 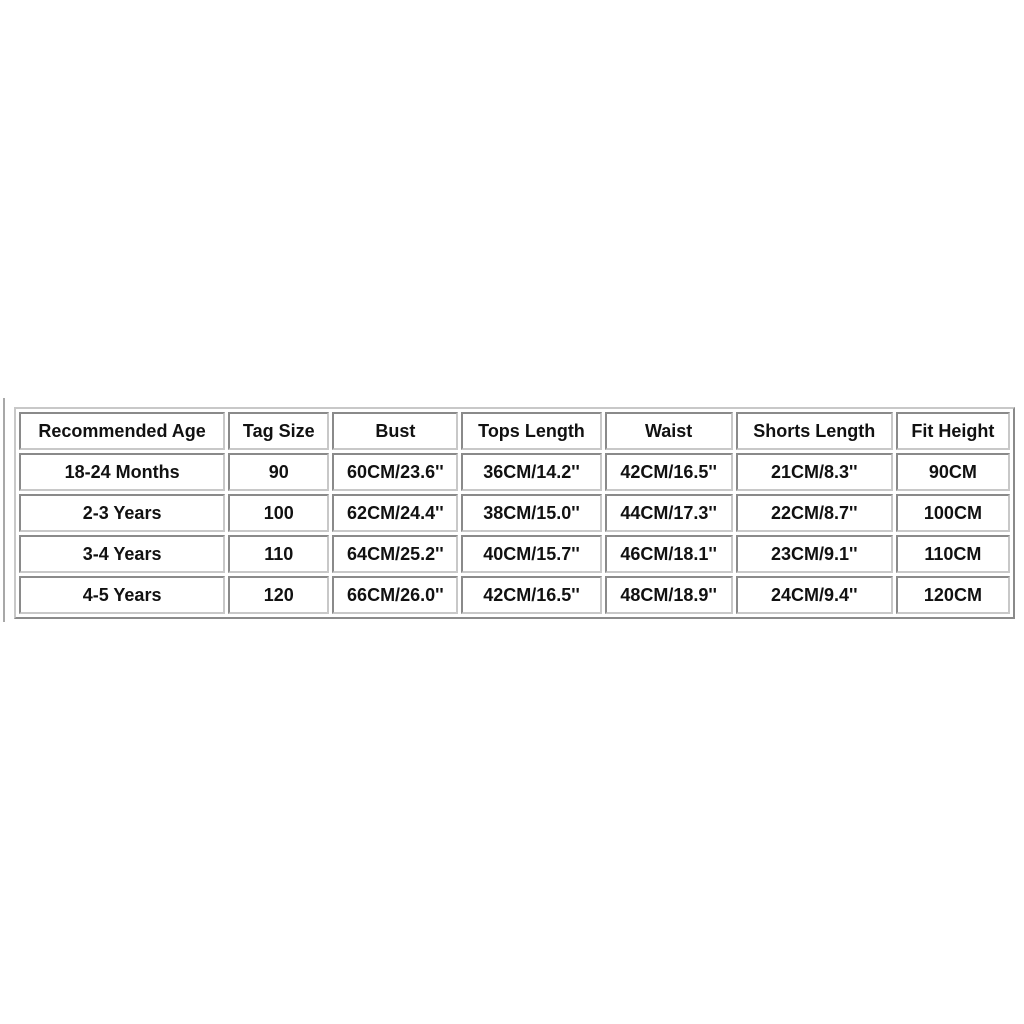 What do you see at coordinates (668, 431) in the screenshot?
I see `header-waist: Waist` at bounding box center [668, 431].